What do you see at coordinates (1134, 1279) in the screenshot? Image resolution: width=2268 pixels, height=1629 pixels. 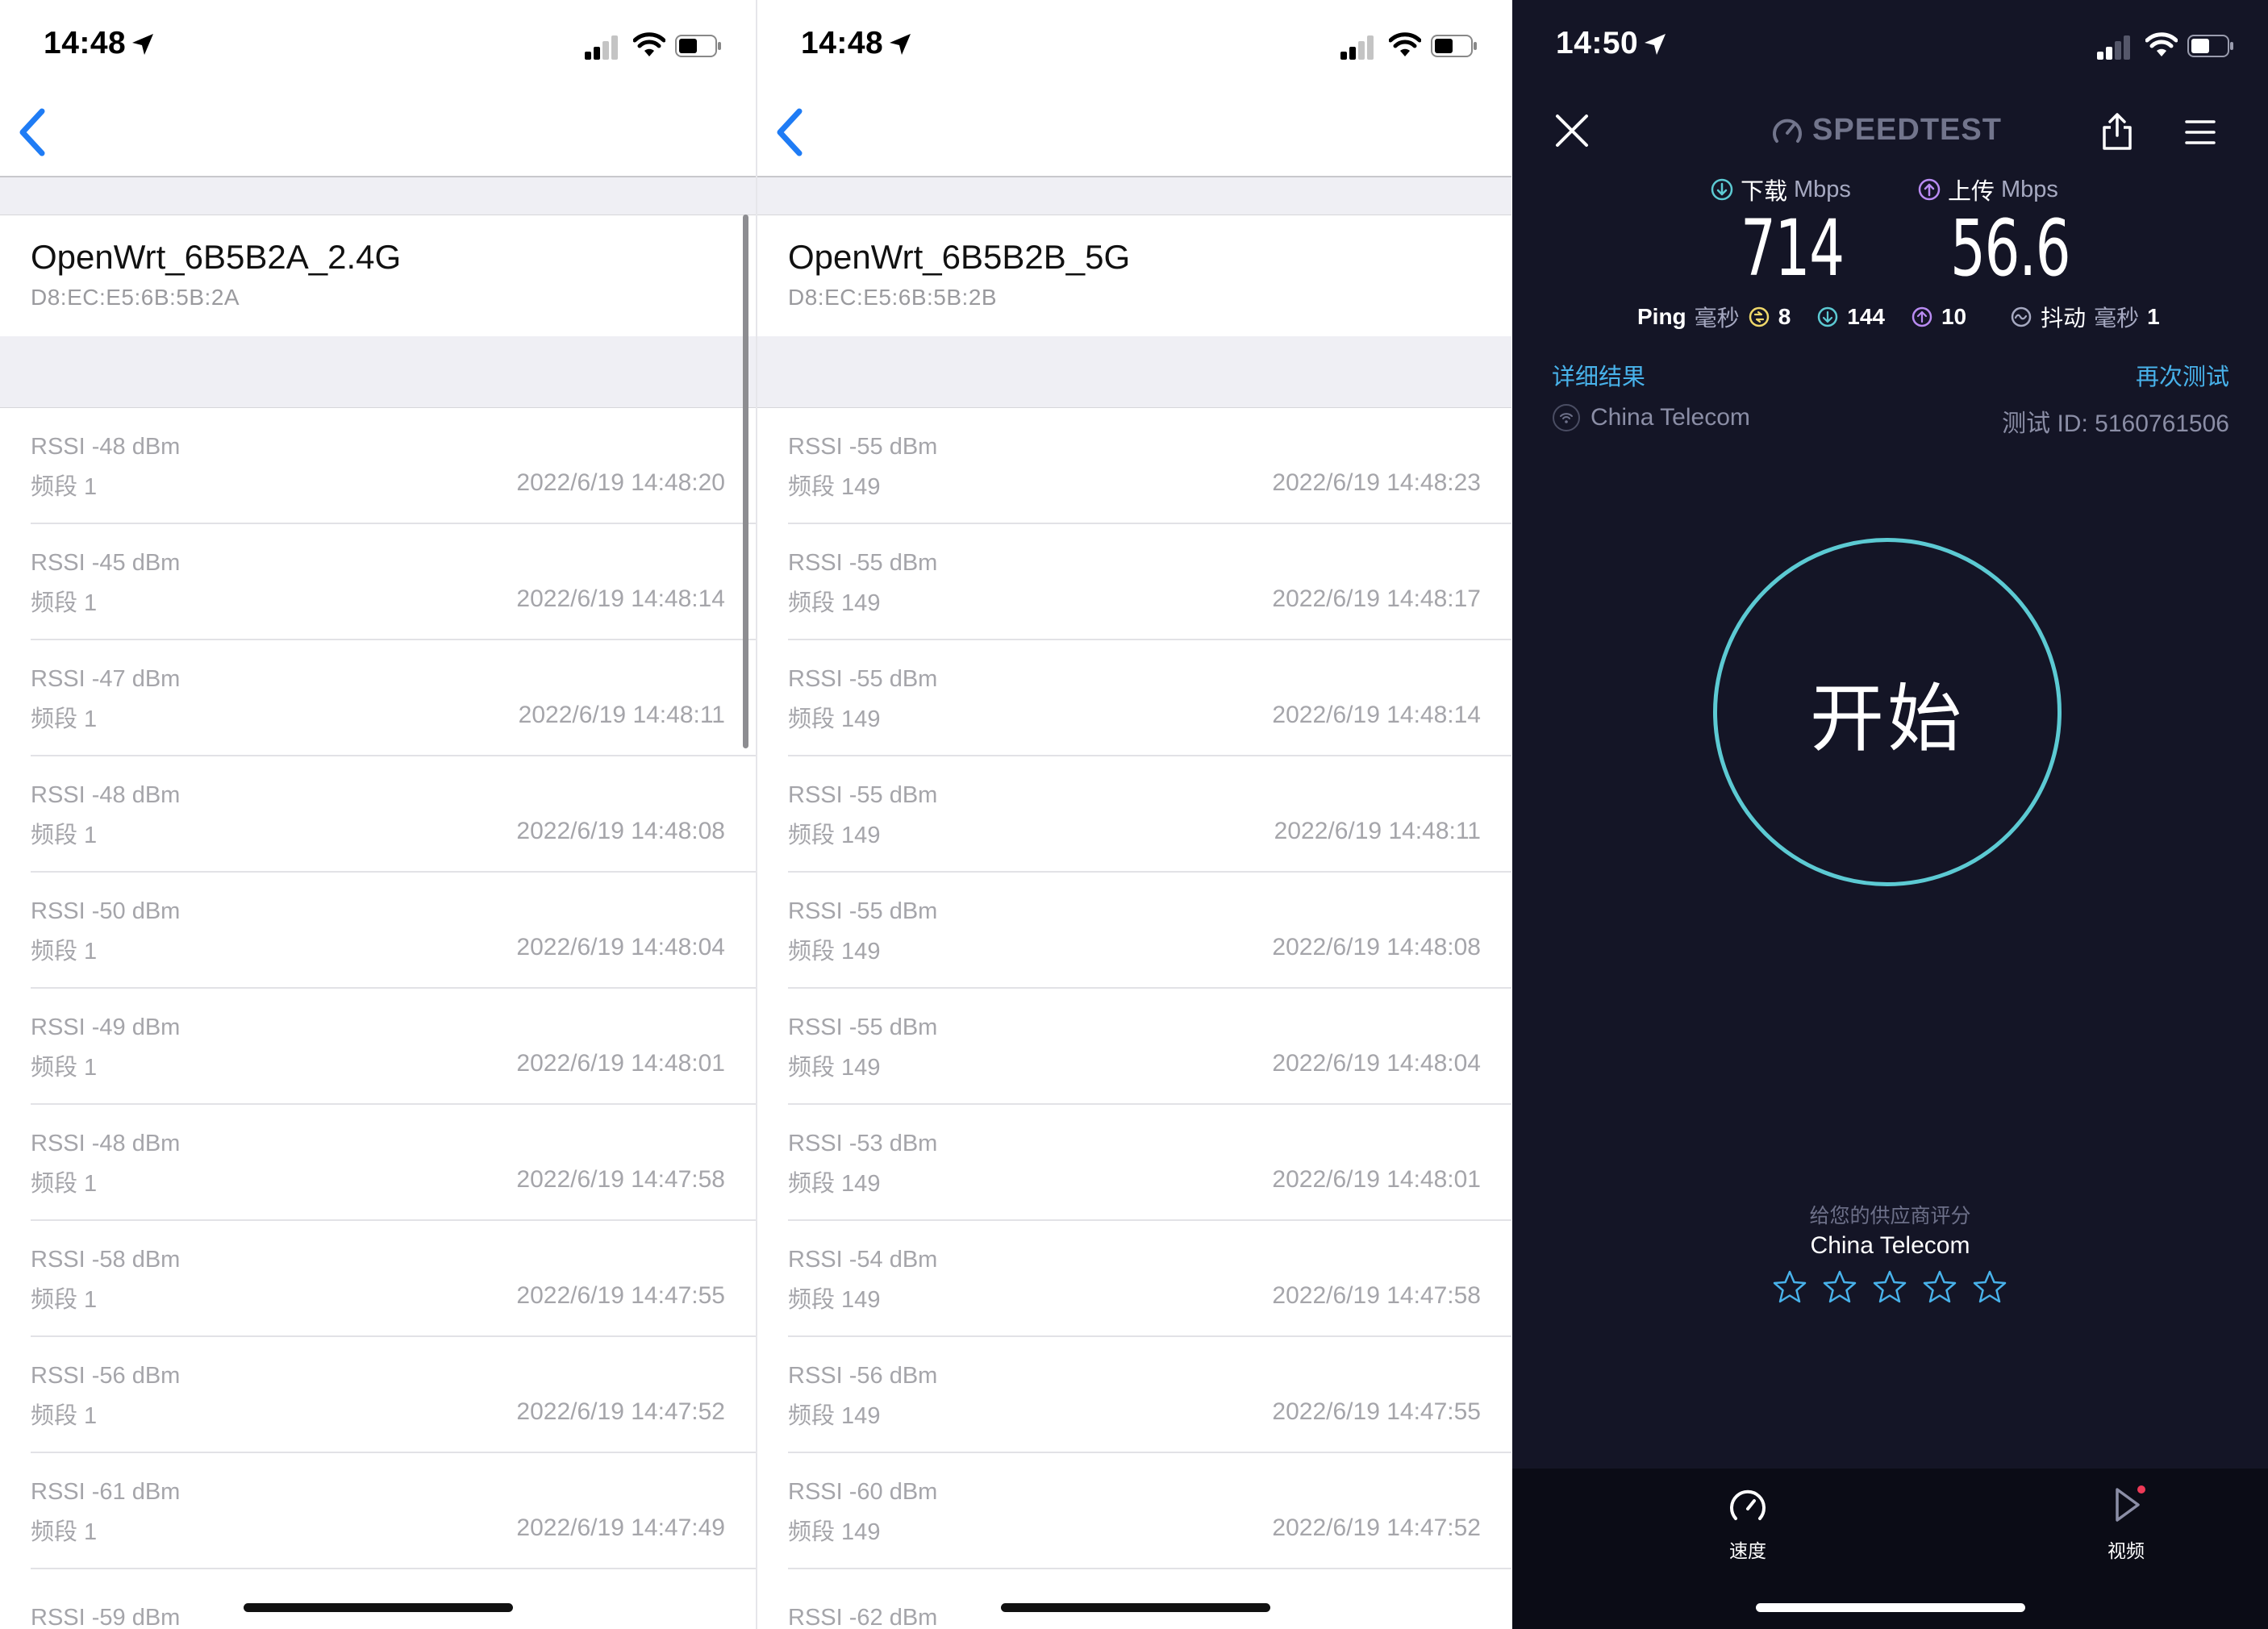 I see `list-item: RSSI -54 dBm 频段 149 2022/6/19 14:47:58` at bounding box center [1134, 1279].